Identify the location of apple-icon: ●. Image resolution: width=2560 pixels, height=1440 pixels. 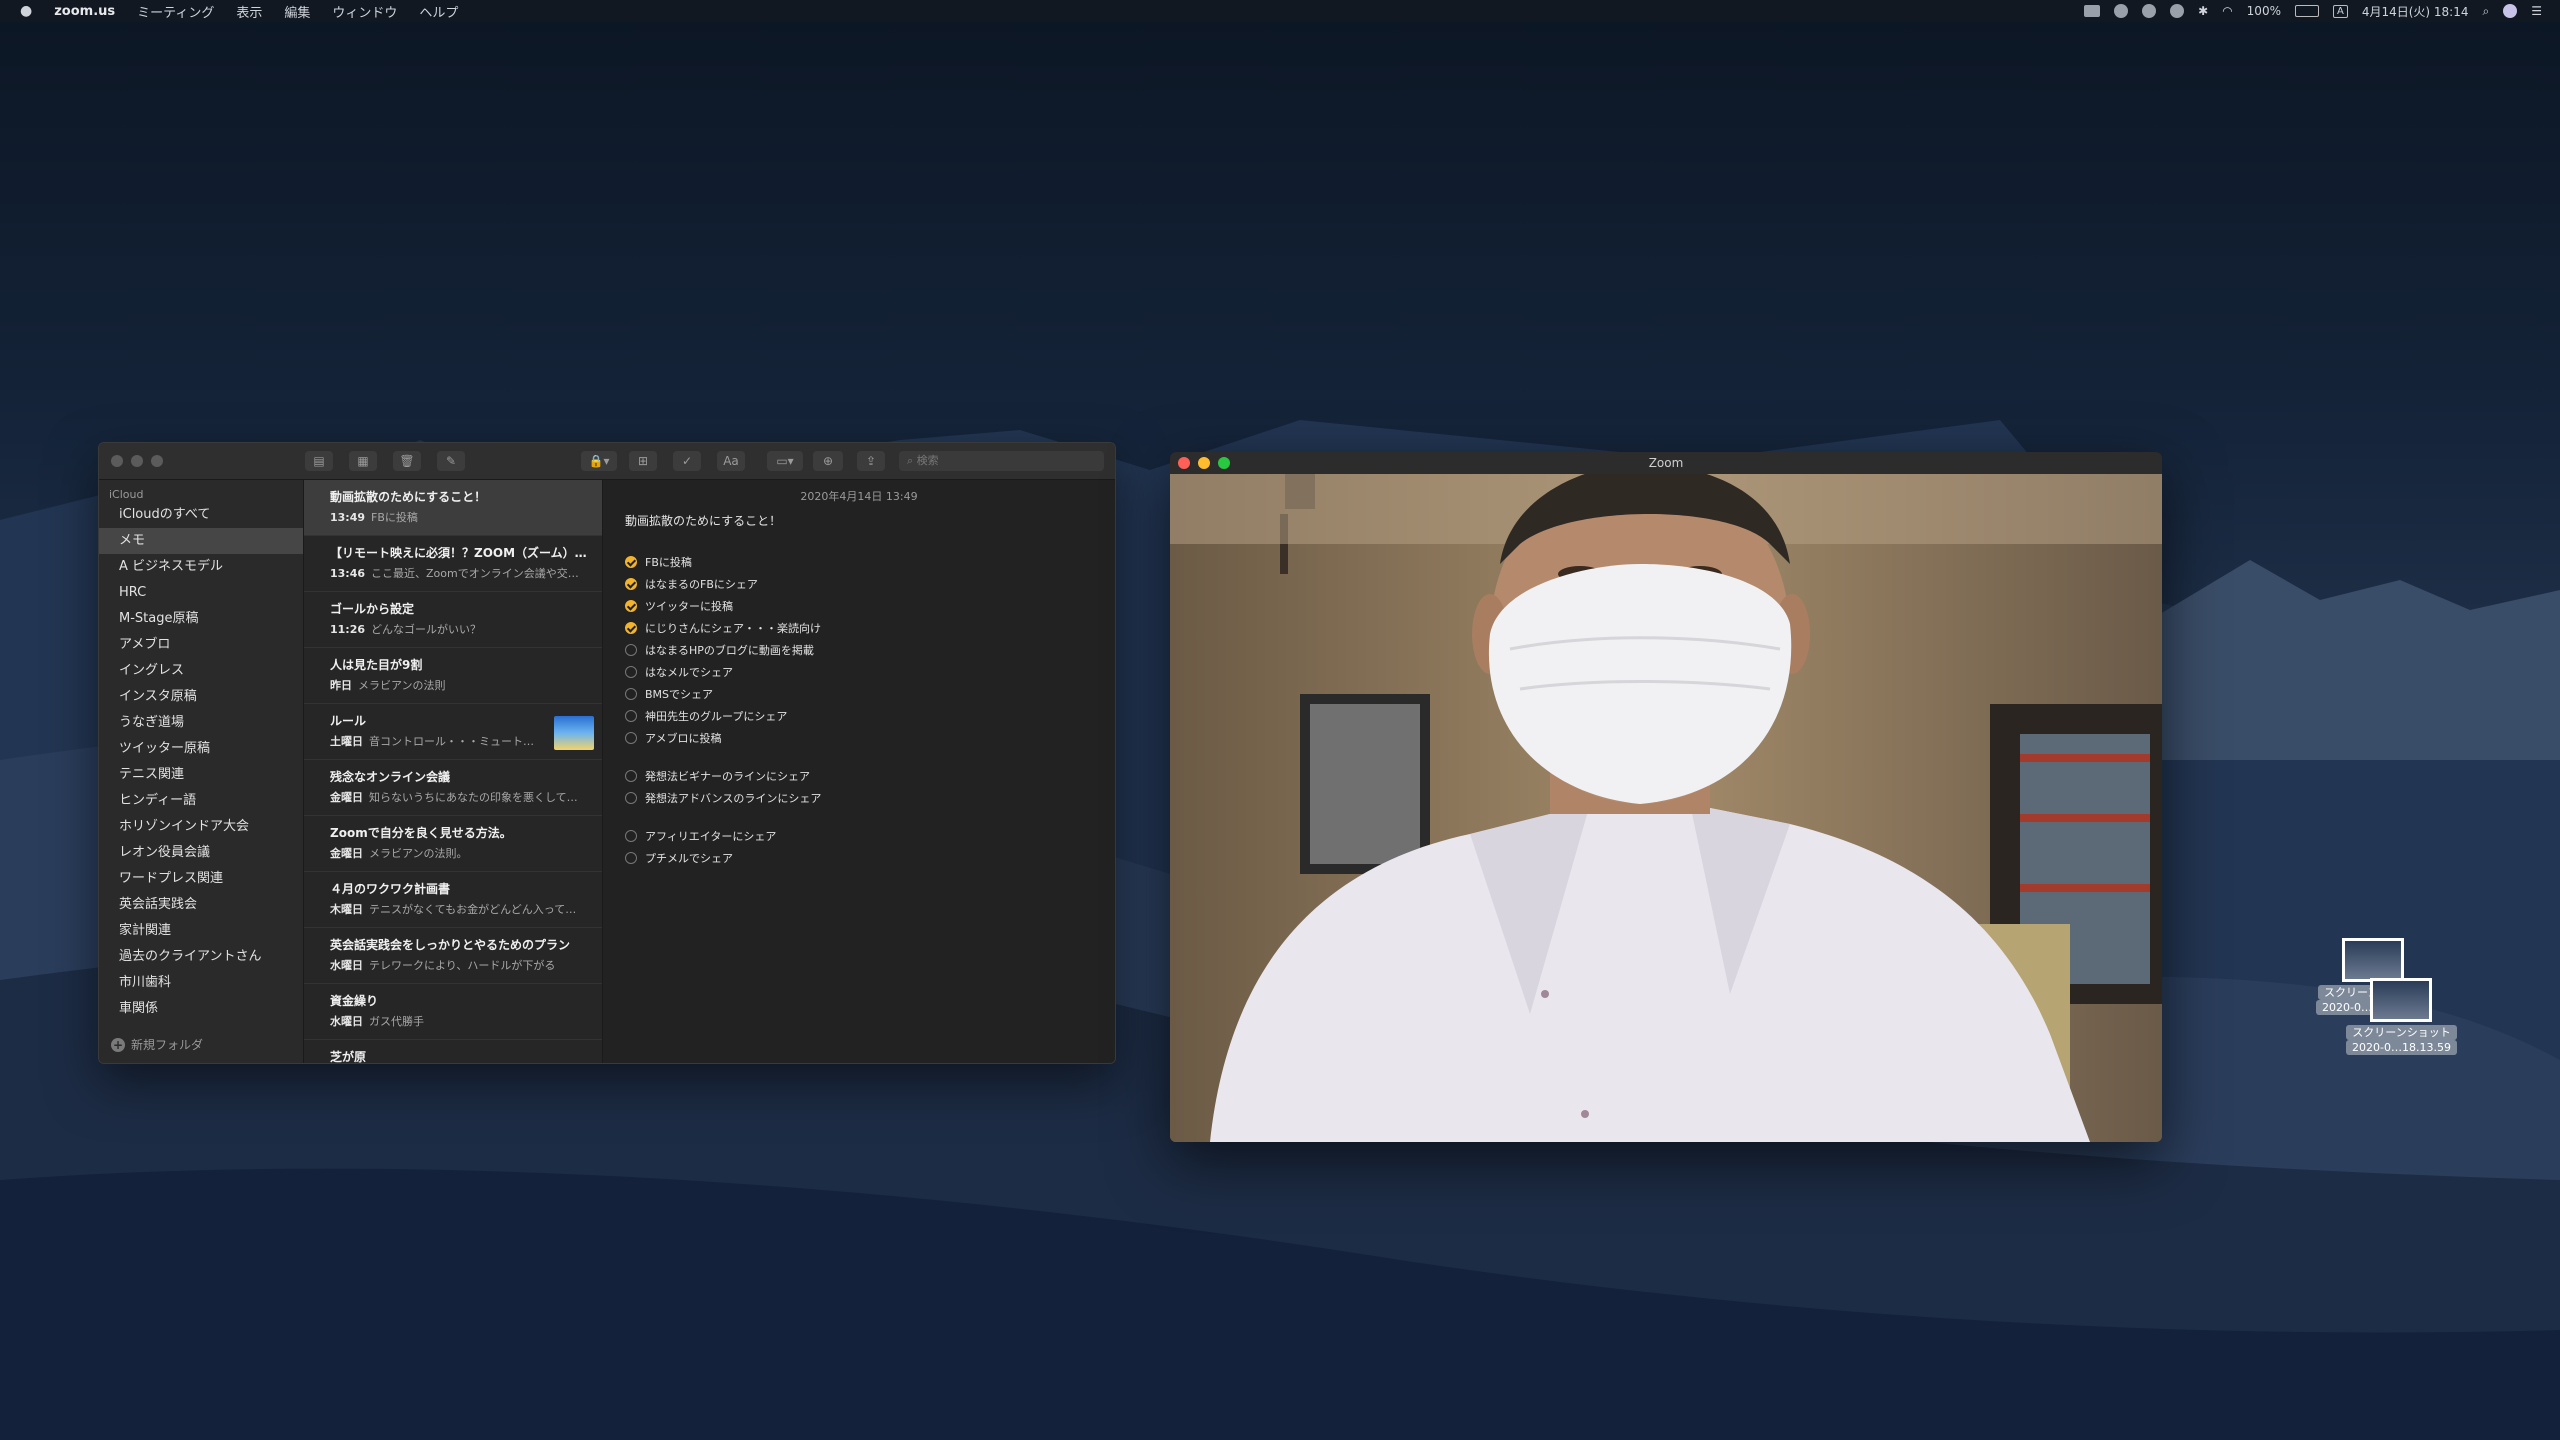
(26, 11).